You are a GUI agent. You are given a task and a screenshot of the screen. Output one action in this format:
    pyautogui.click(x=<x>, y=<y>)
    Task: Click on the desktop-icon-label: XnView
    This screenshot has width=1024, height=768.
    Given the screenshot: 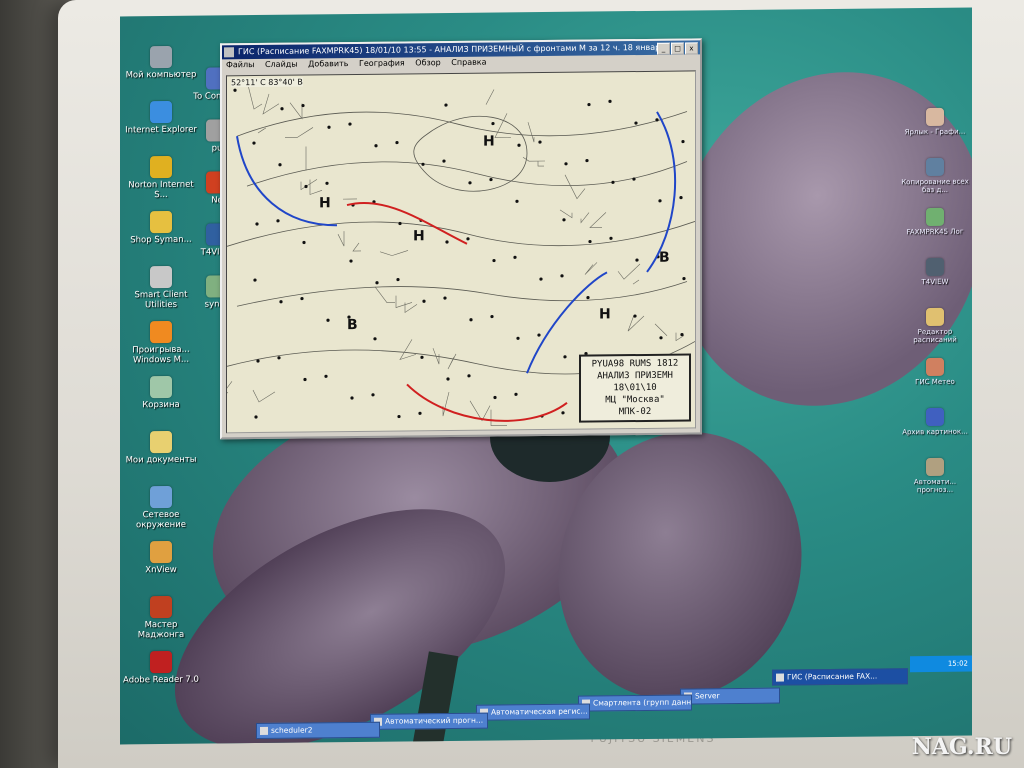 What is the action you would take?
    pyautogui.click(x=161, y=570)
    